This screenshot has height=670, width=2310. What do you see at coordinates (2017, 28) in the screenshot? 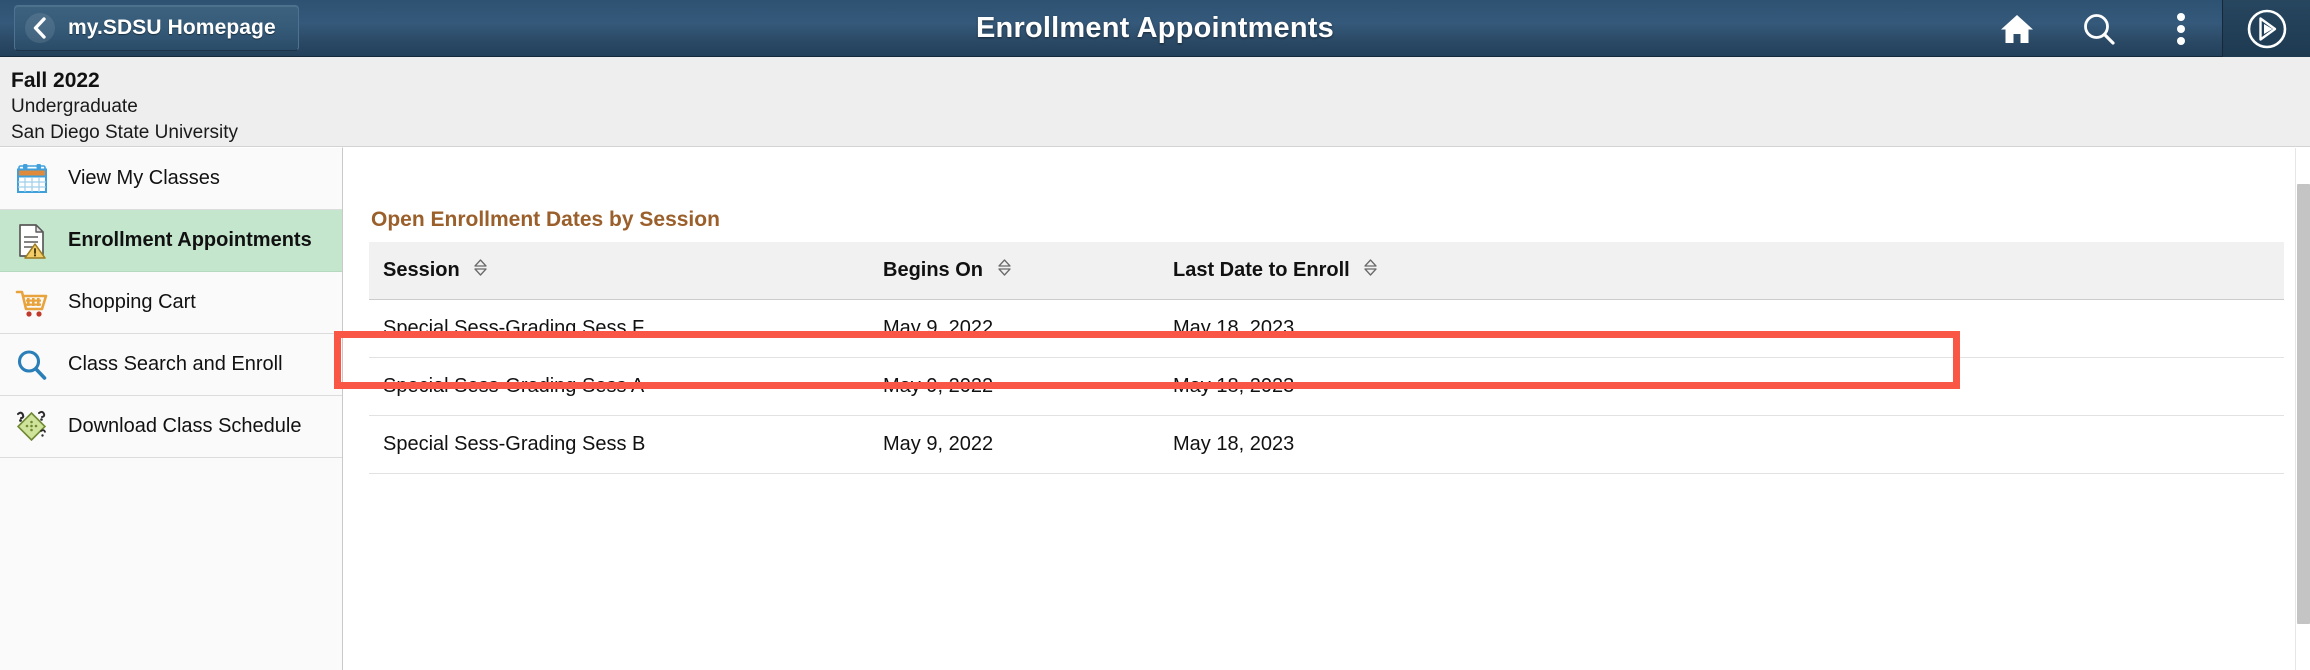
I see `home-icon` at bounding box center [2017, 28].